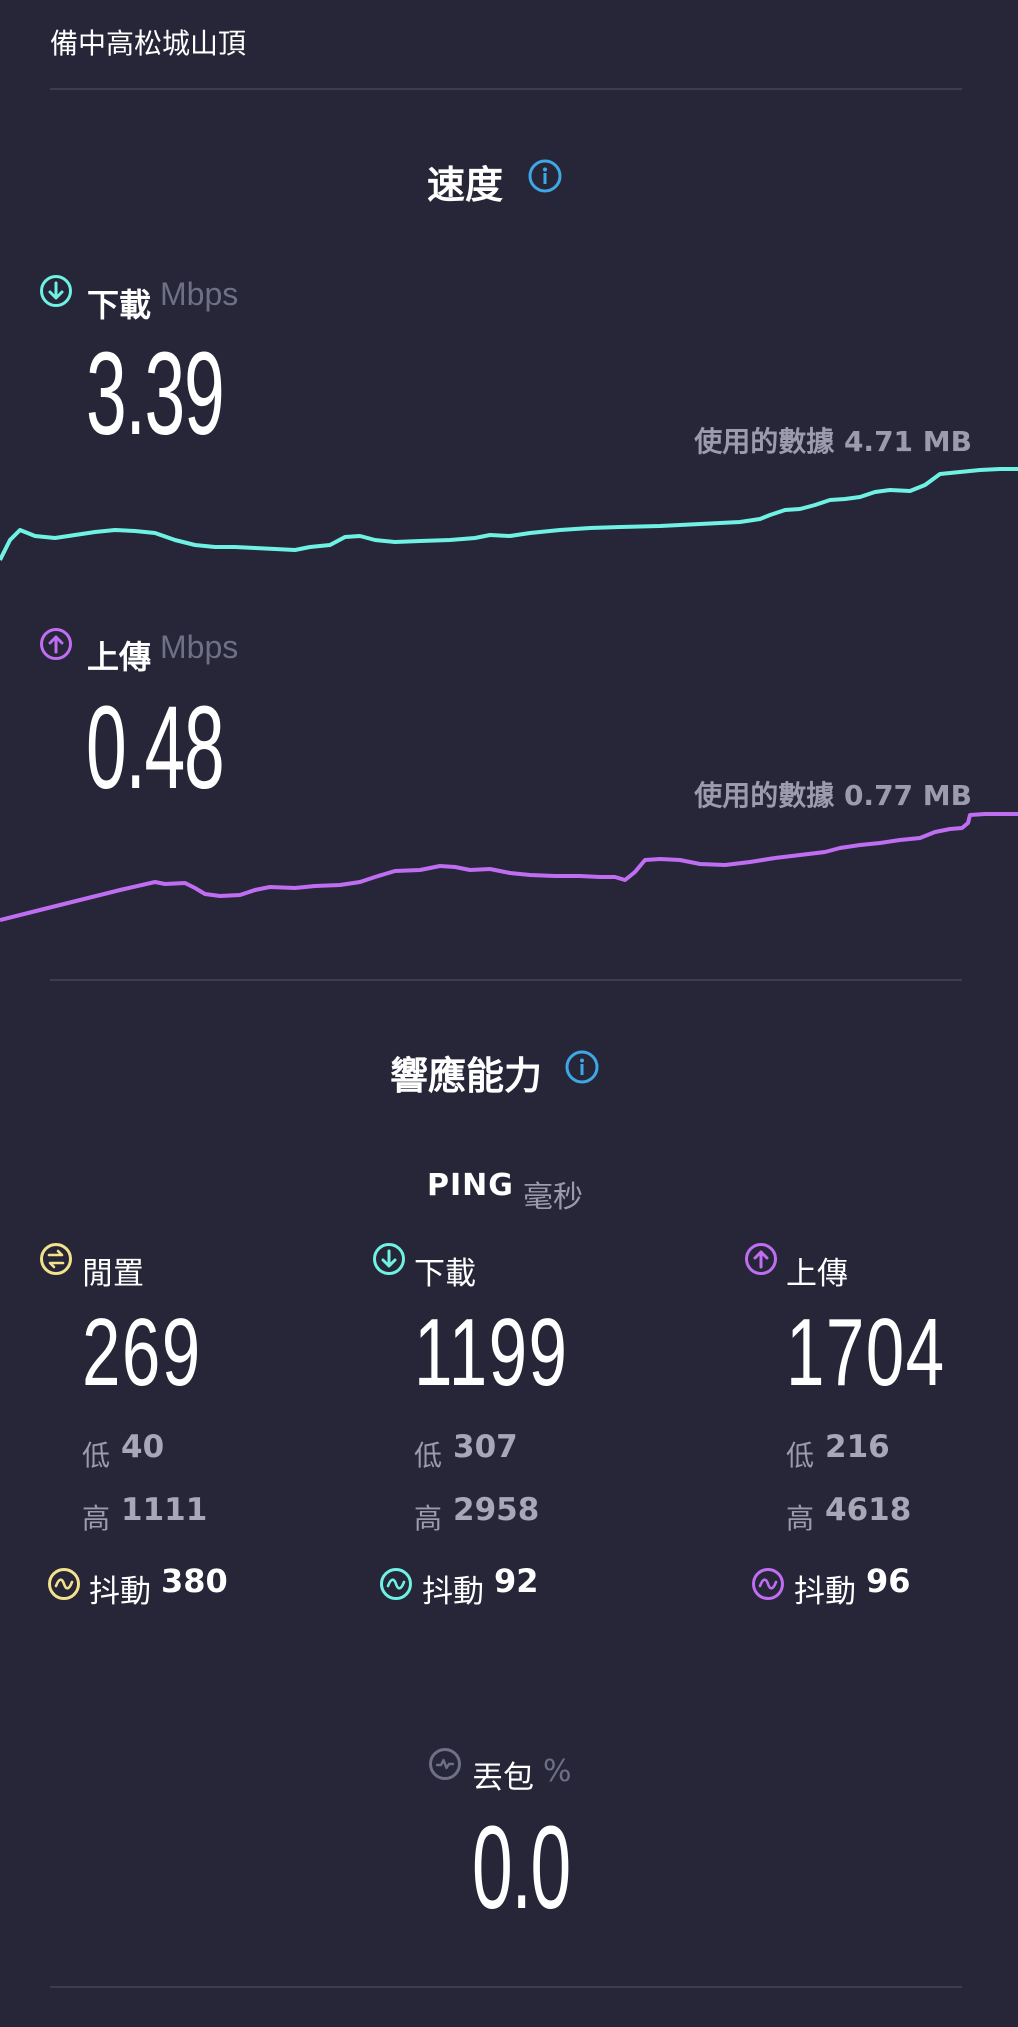 This screenshot has width=1018, height=2027. I want to click on upload-graph-line, so click(509, 867).